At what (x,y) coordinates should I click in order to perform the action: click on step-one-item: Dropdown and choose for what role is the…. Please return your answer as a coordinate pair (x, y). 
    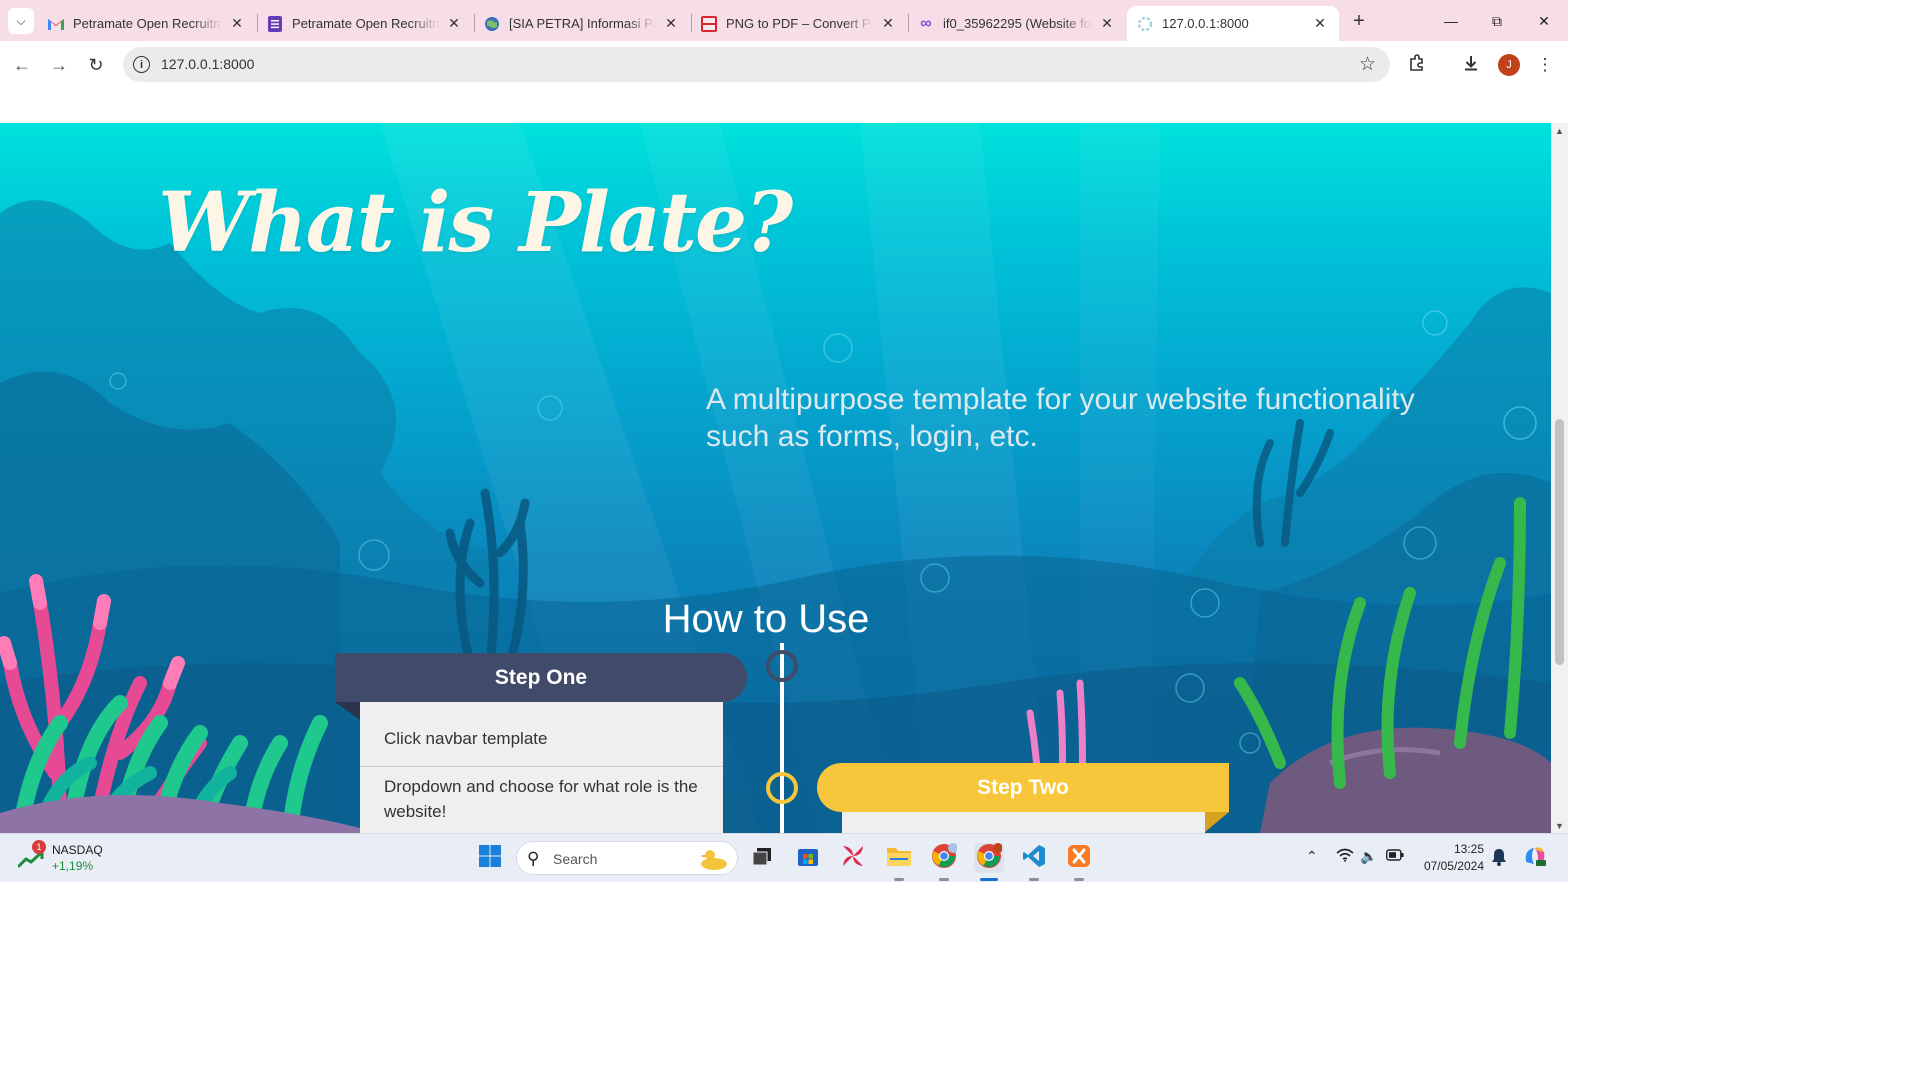
    Looking at the image, I should click on (541, 799).